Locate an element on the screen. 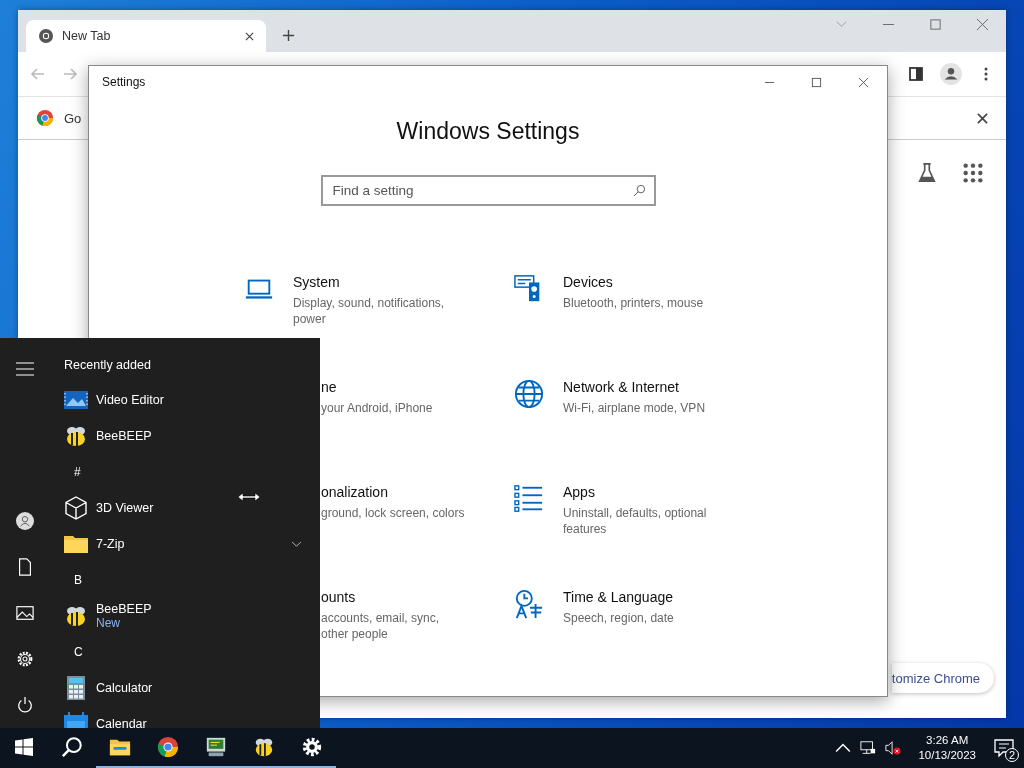  gear-icon is located at coordinates (312, 747).